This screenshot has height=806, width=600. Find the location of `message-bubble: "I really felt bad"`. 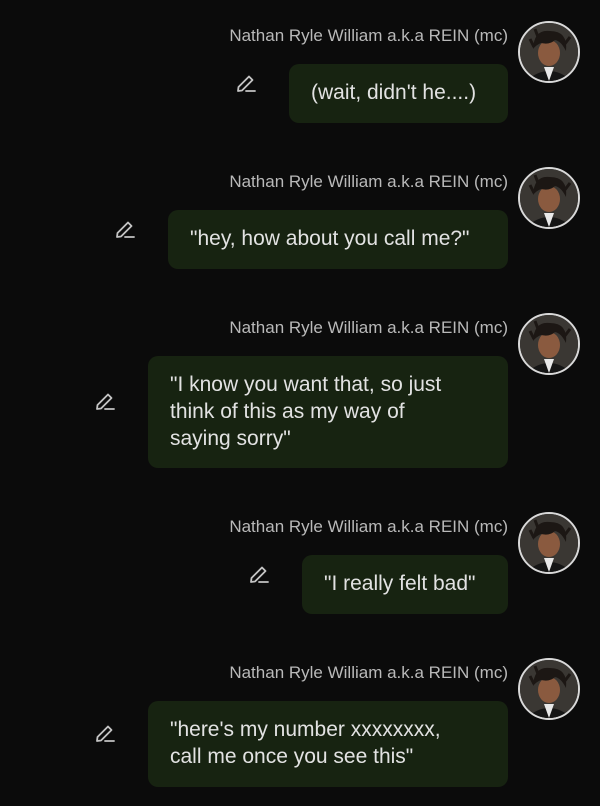

message-bubble: "I really felt bad" is located at coordinates (405, 584).